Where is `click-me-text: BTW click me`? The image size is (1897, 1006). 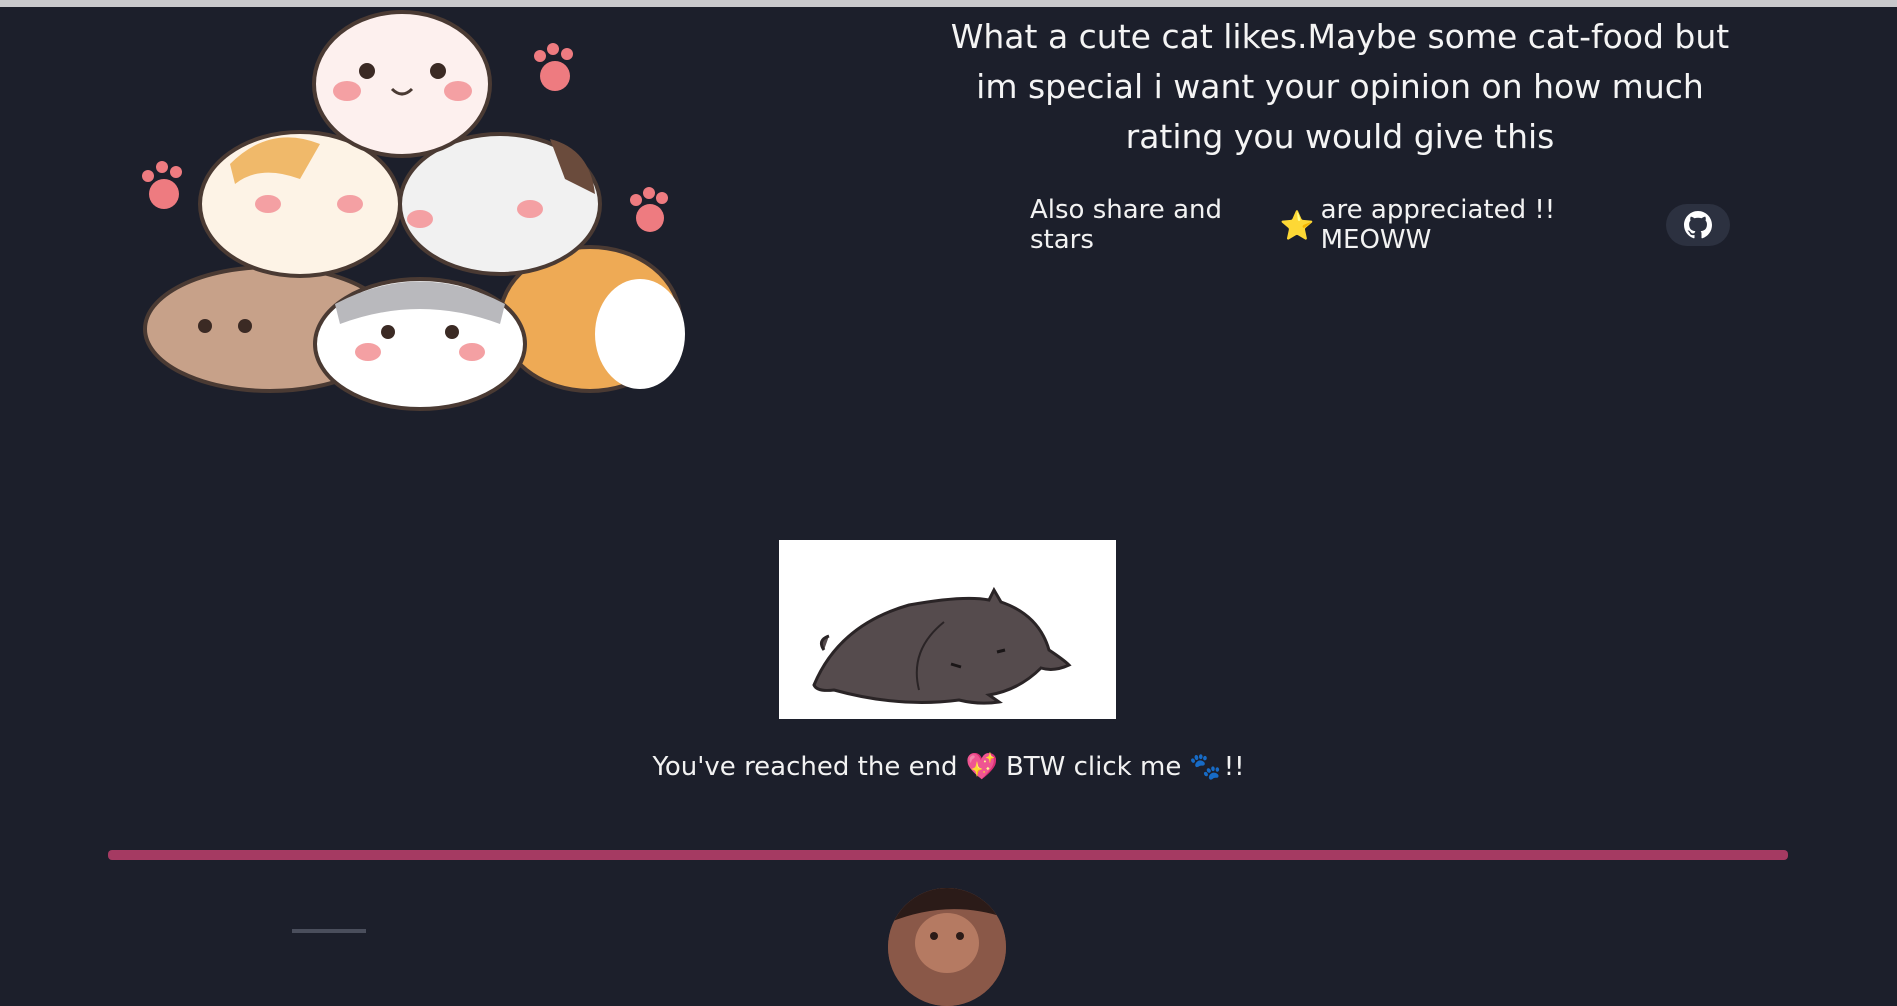
click-me-text: BTW click me is located at coordinates (1093, 767).